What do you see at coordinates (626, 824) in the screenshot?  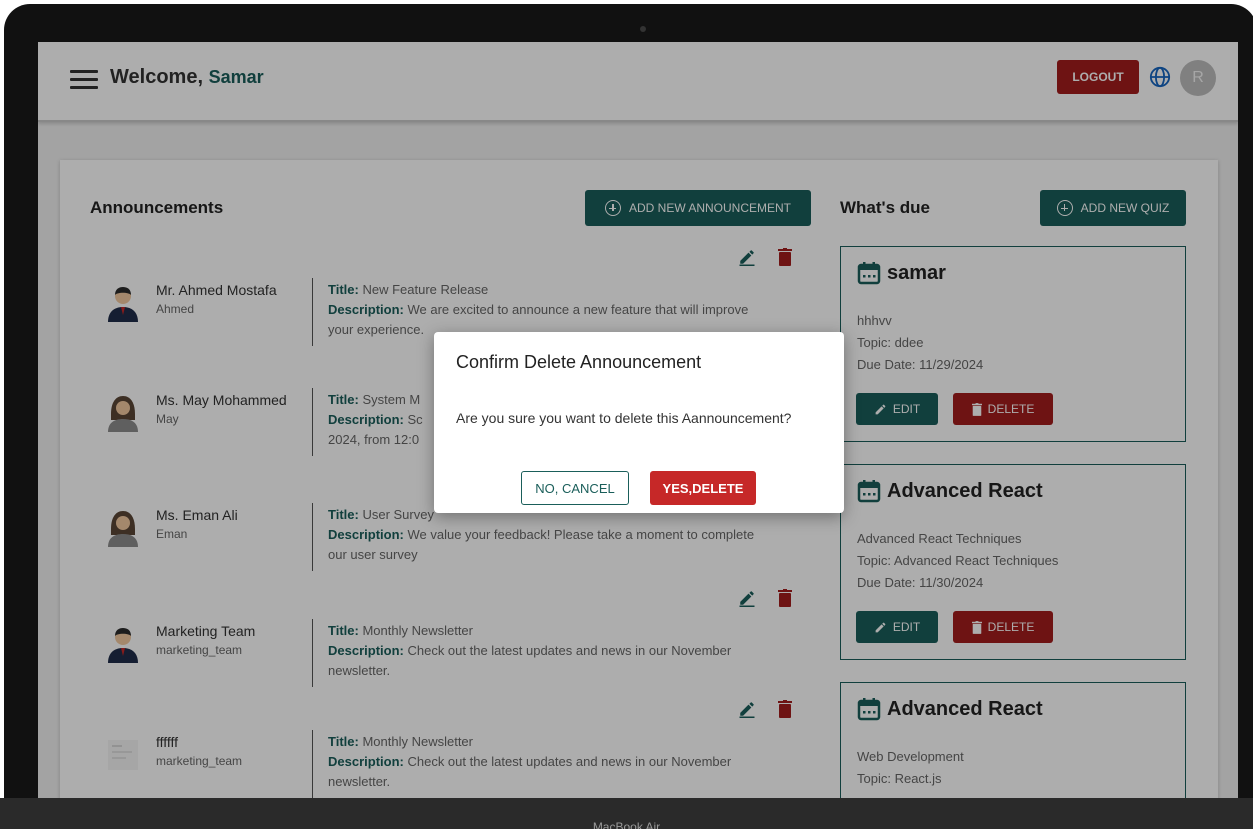 I see `device-label: MacBook Air` at bounding box center [626, 824].